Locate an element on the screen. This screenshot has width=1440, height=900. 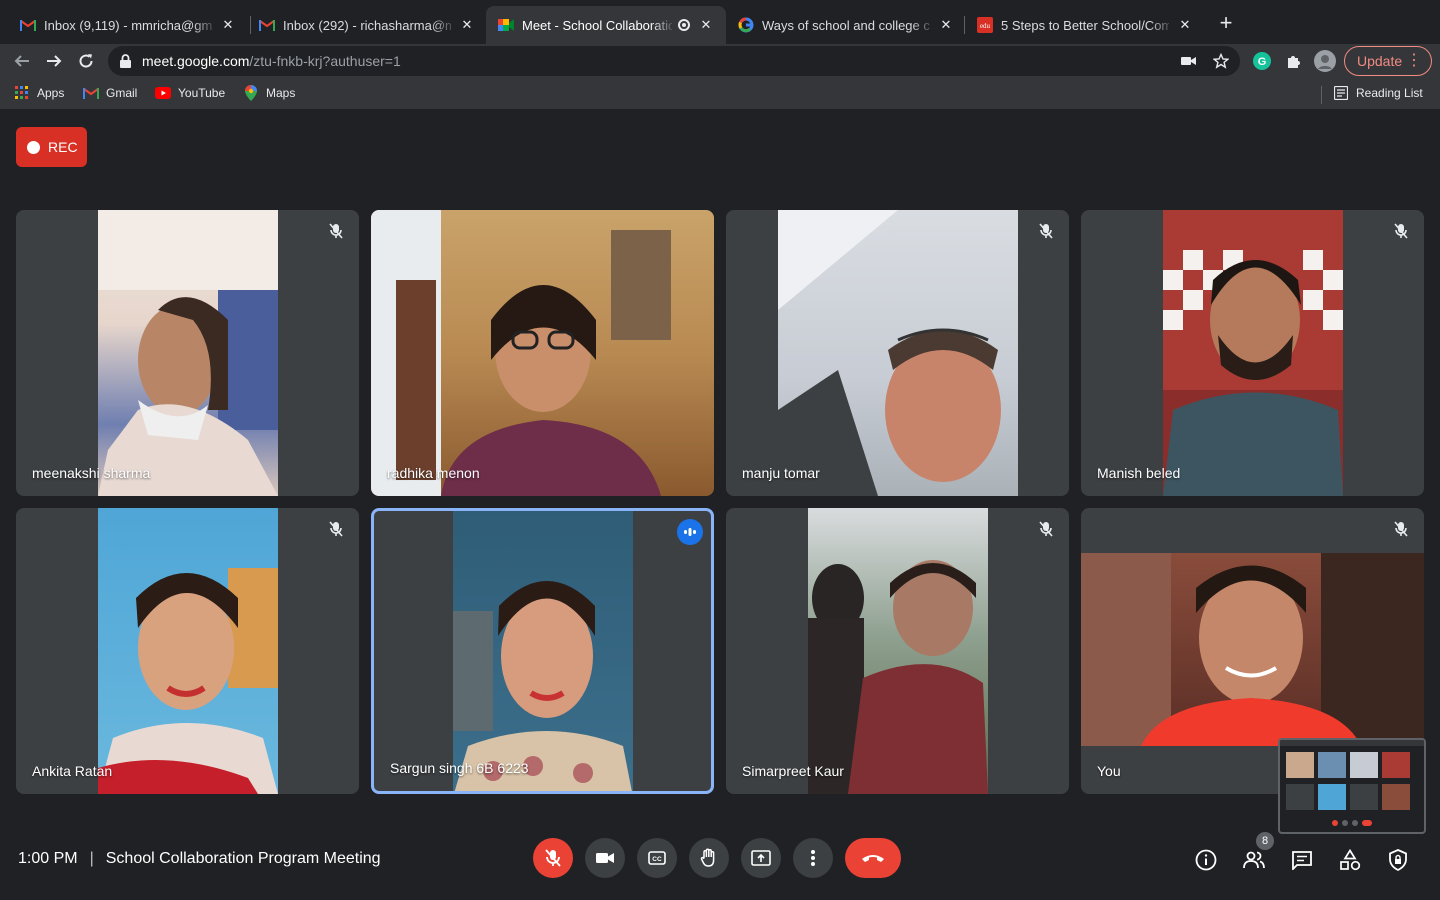
tab-title: Inbox (9,119) - mmricha@gmai is located at coordinates (128, 25).